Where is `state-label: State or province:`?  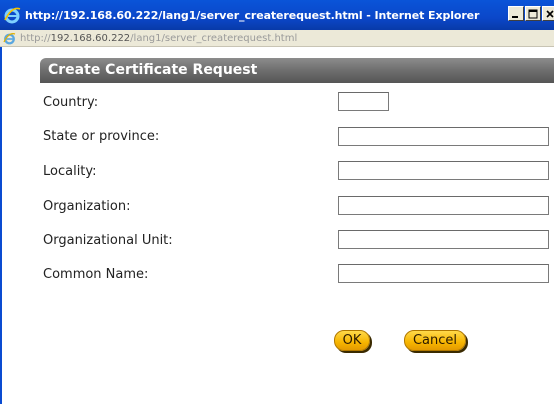 state-label: State or province: is located at coordinates (101, 136).